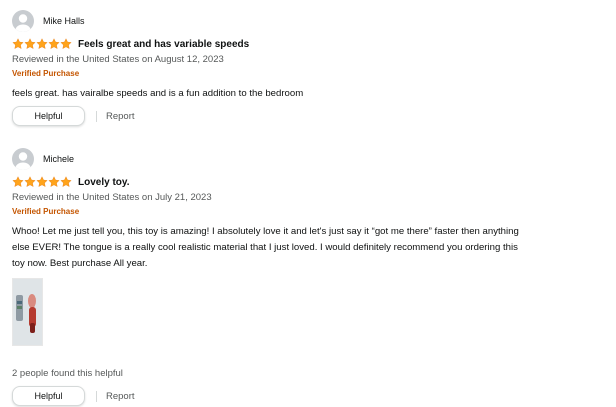  I want to click on reviewer-name: Michele, so click(59, 159).